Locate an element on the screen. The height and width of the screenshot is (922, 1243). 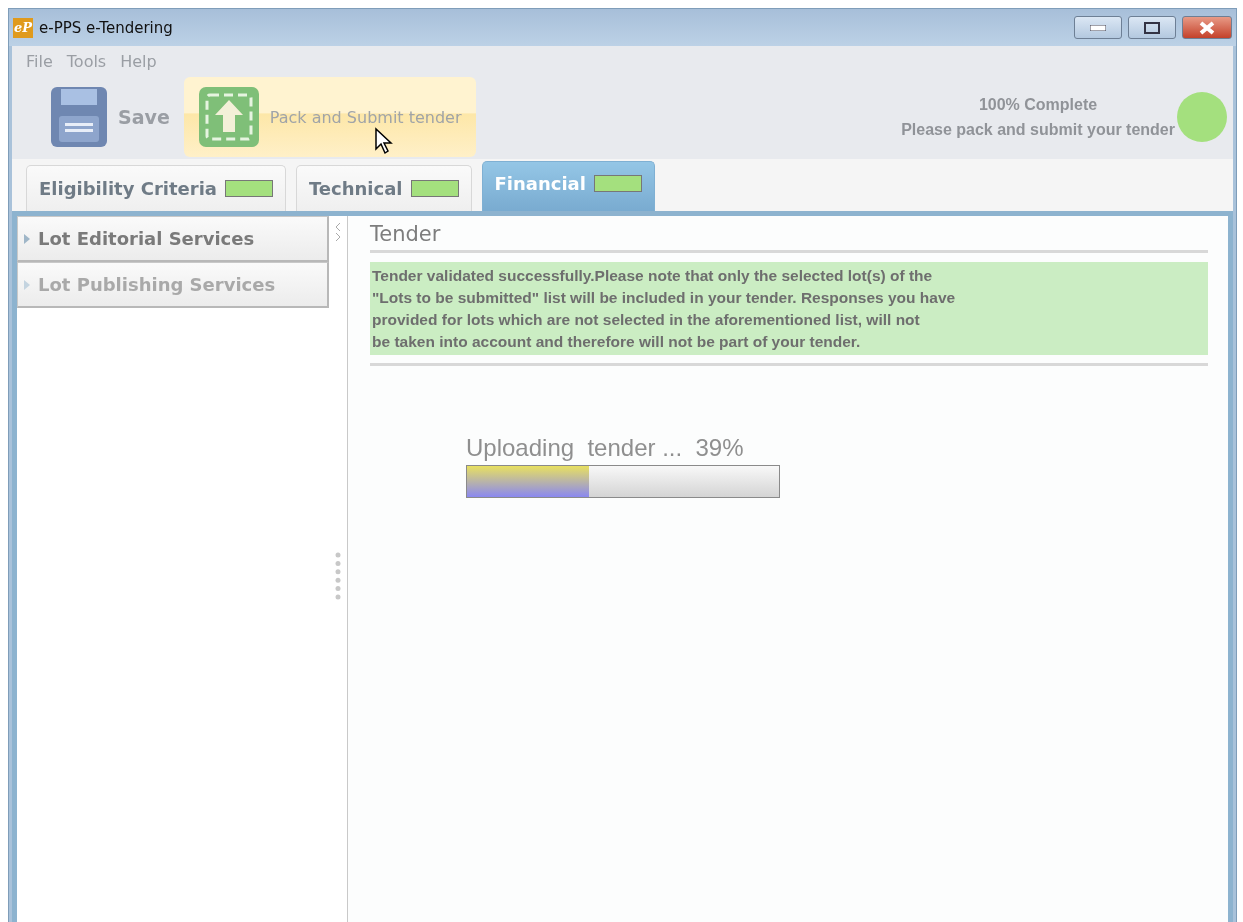
save-icon is located at coordinates (79, 117).